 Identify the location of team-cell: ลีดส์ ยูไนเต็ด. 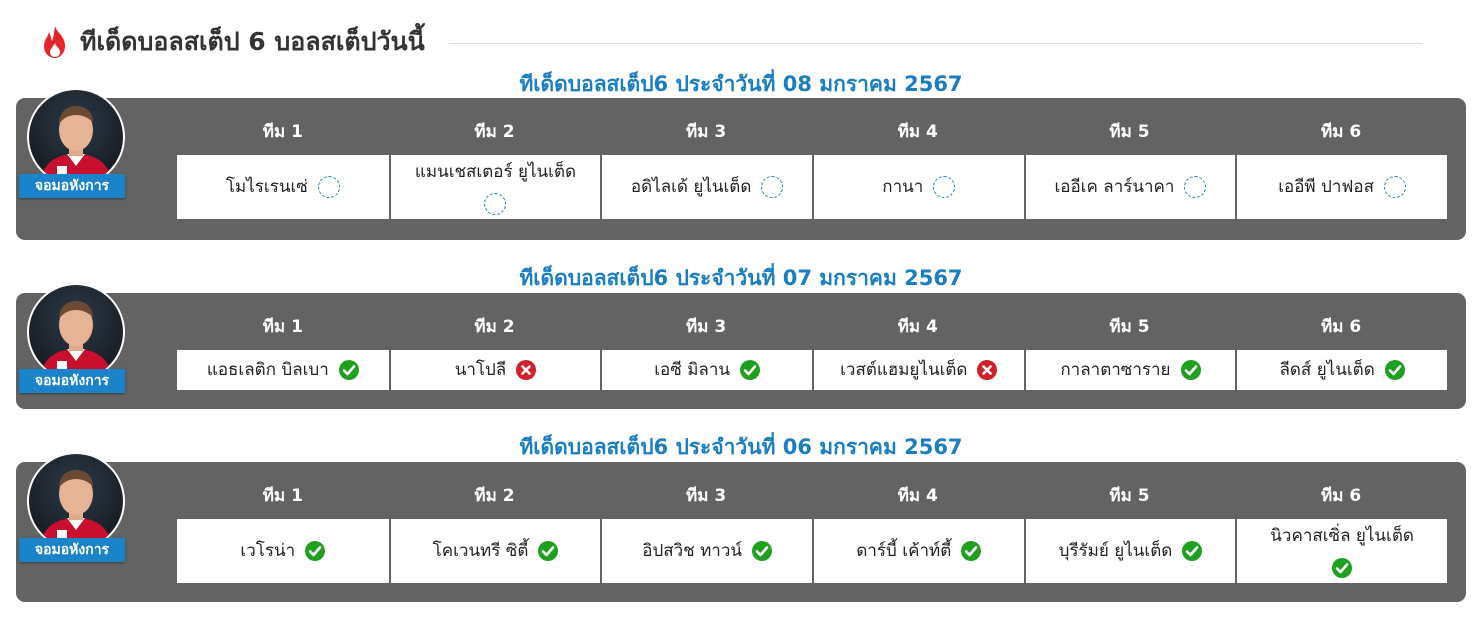
(1341, 370).